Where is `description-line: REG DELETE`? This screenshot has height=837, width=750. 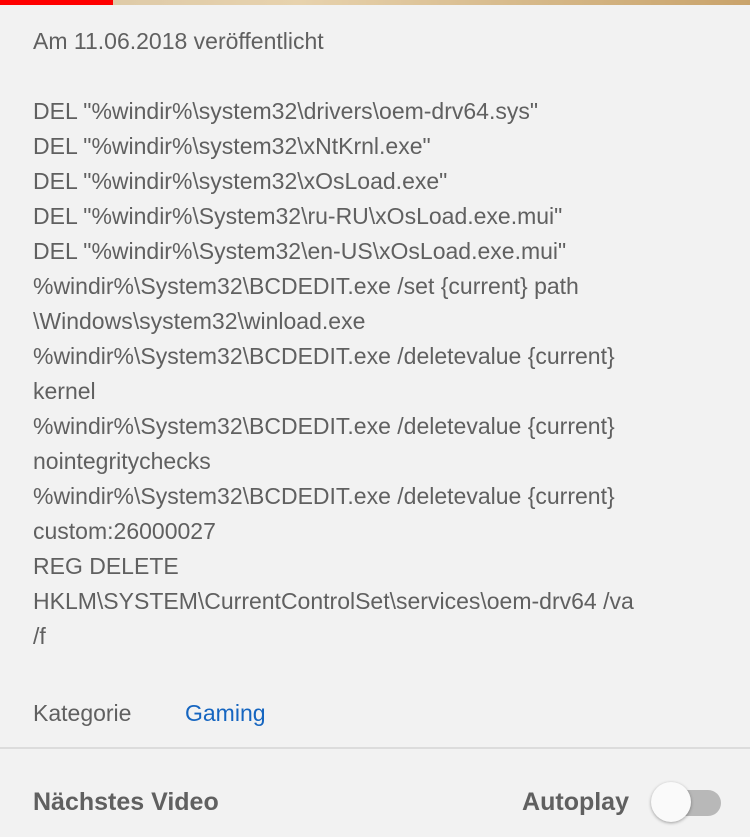
description-line: REG DELETE is located at coordinates (106, 566).